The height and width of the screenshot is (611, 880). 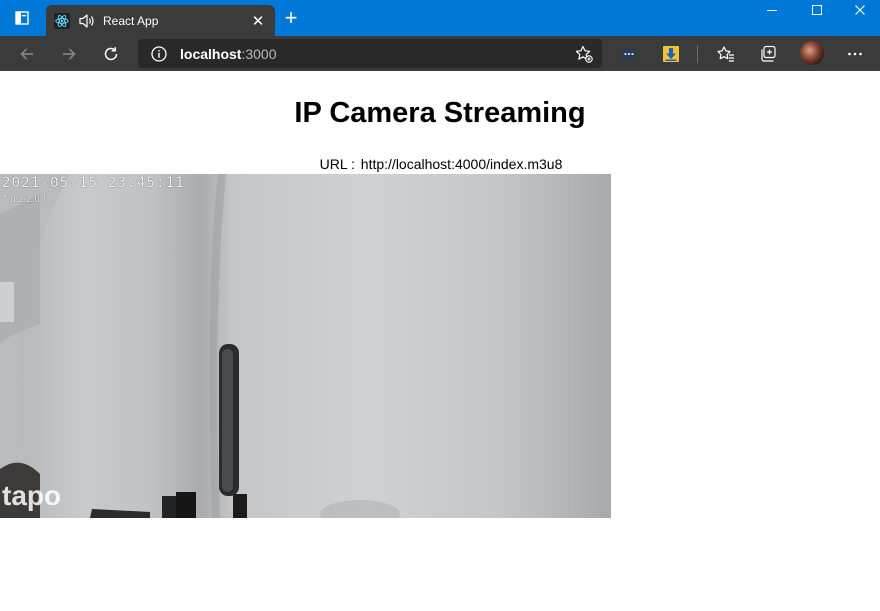 What do you see at coordinates (817, 10) in the screenshot?
I see `maximize-icon` at bounding box center [817, 10].